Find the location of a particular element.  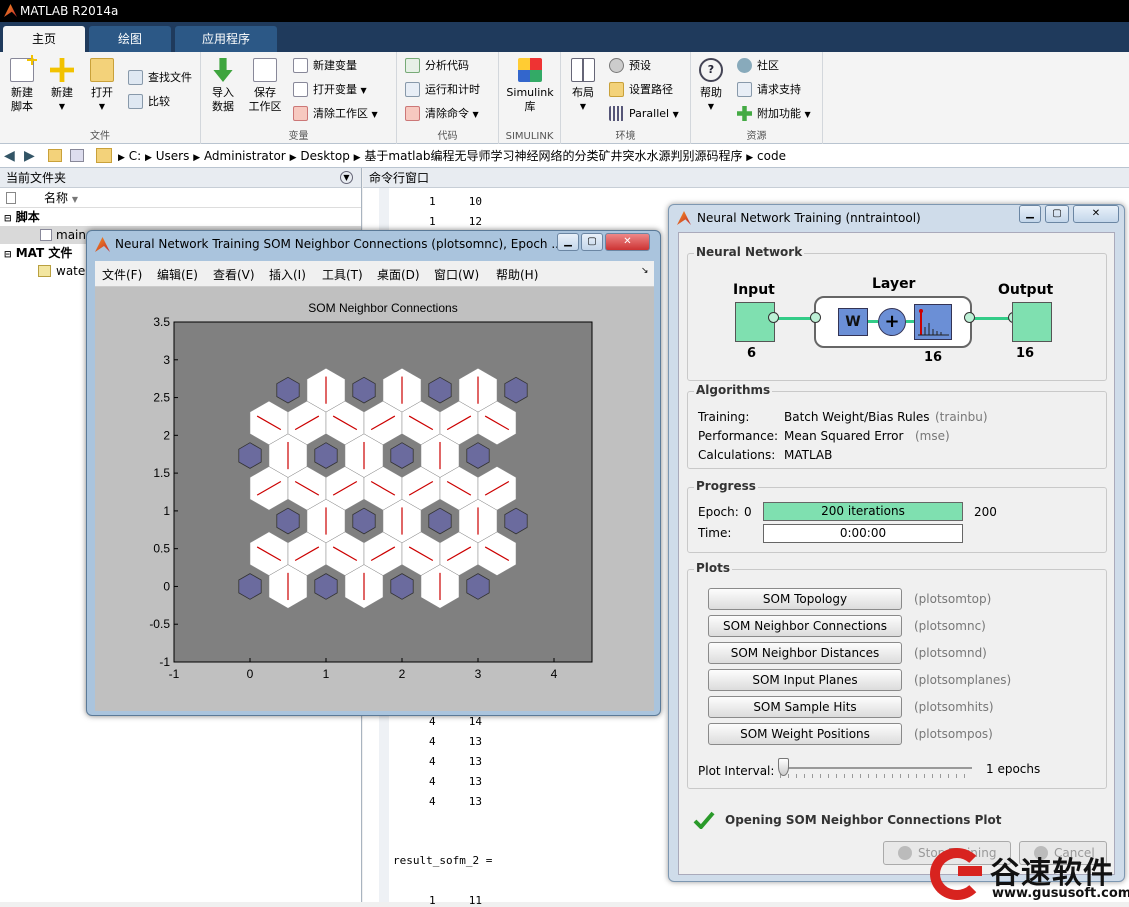

plot-interval-track is located at coordinates (876, 768).